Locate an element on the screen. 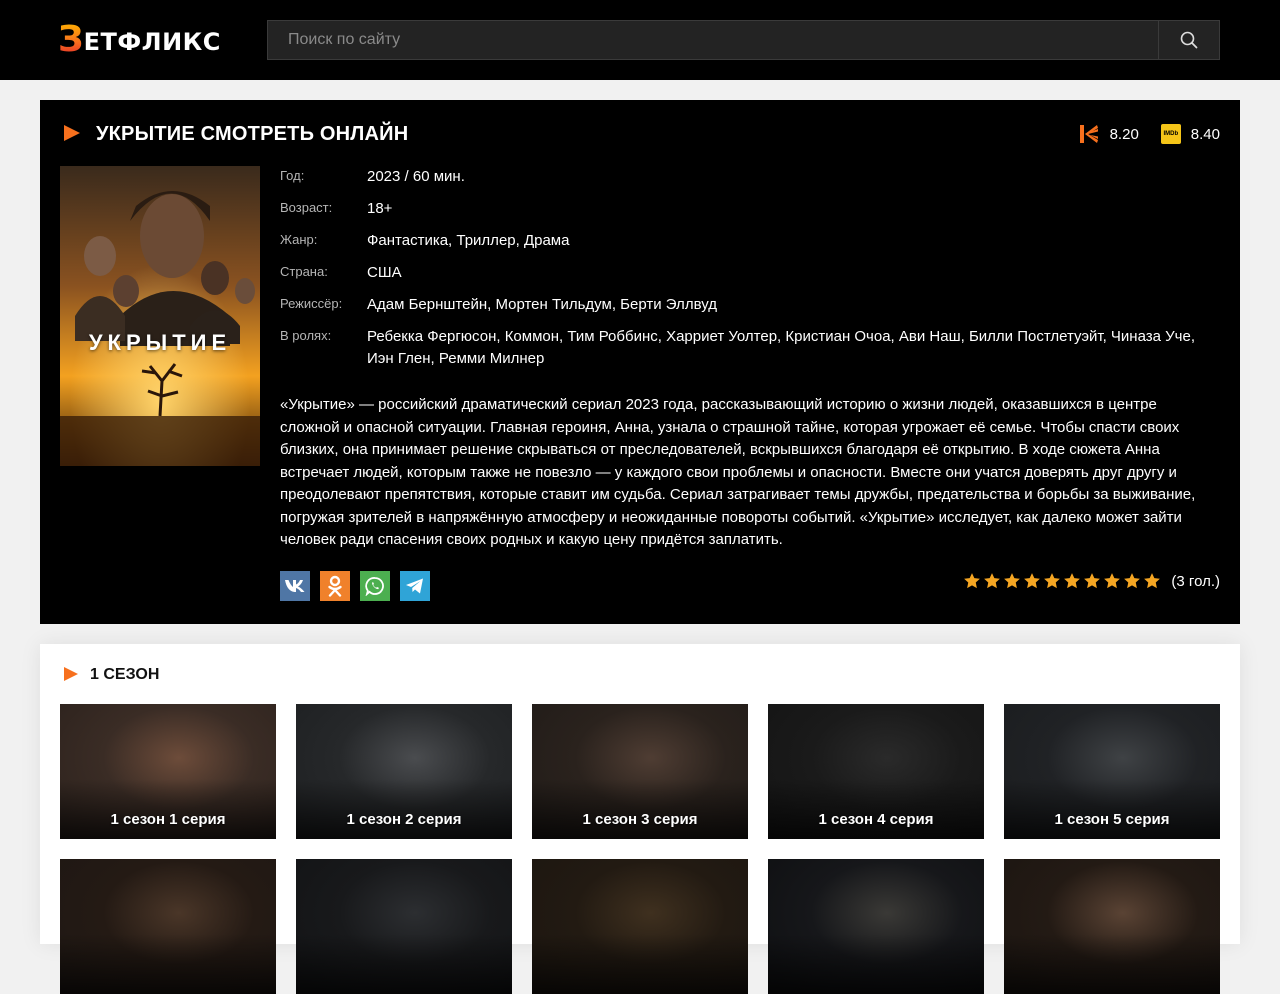 The width and height of the screenshot is (1280, 994). user-rating: (3 гол.) is located at coordinates (1090, 581).